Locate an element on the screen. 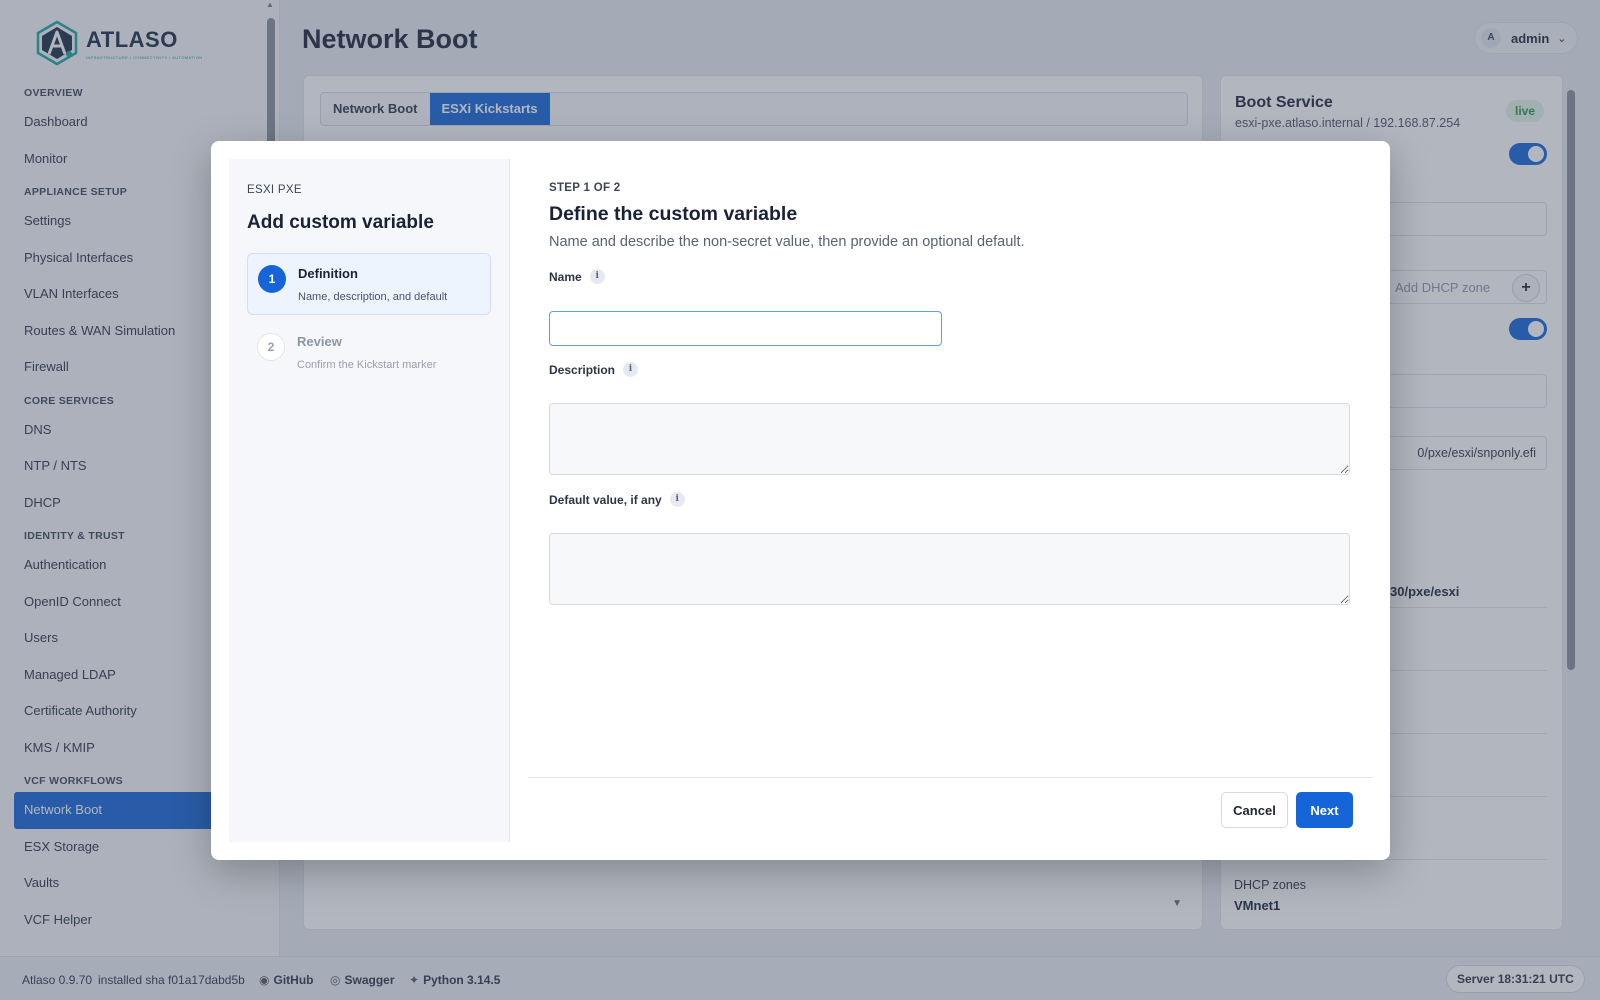 The image size is (1600, 1000). step-indicator: STEP 1 OF 2 is located at coordinates (585, 188).